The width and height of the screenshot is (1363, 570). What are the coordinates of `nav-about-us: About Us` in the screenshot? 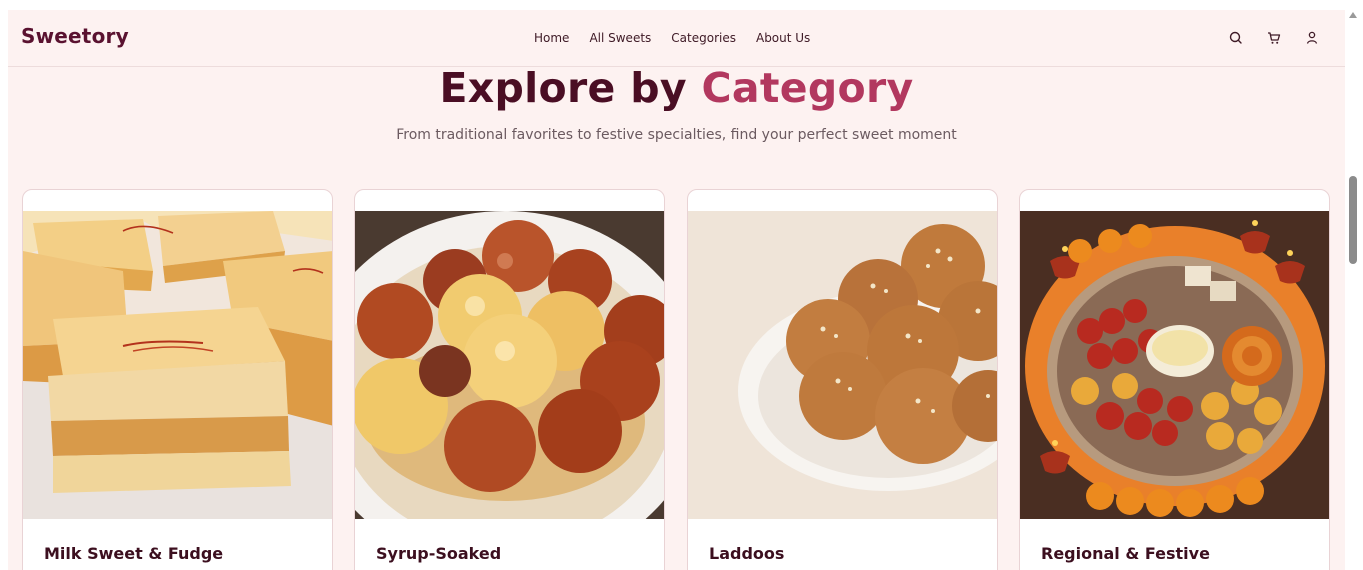 It's located at (783, 38).